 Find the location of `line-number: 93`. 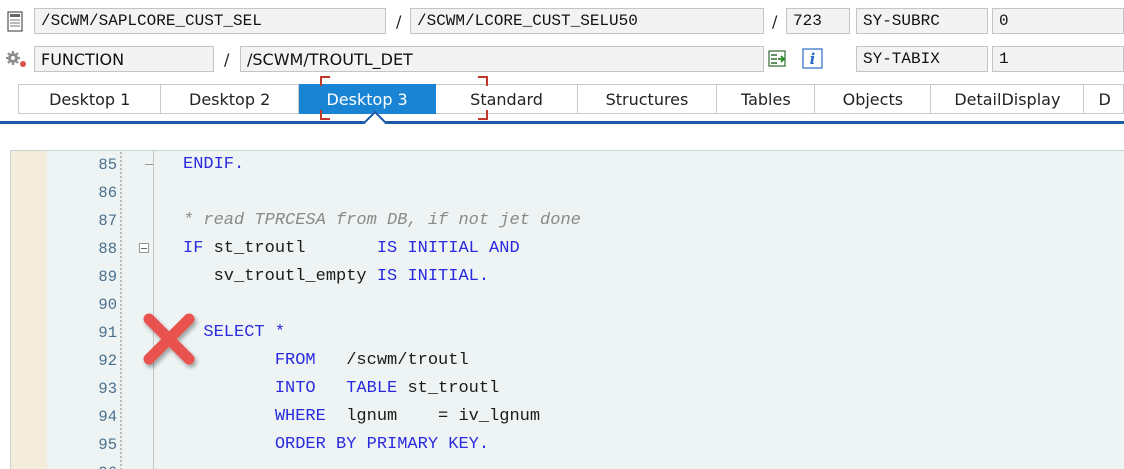

line-number: 93 is located at coordinates (64, 389).